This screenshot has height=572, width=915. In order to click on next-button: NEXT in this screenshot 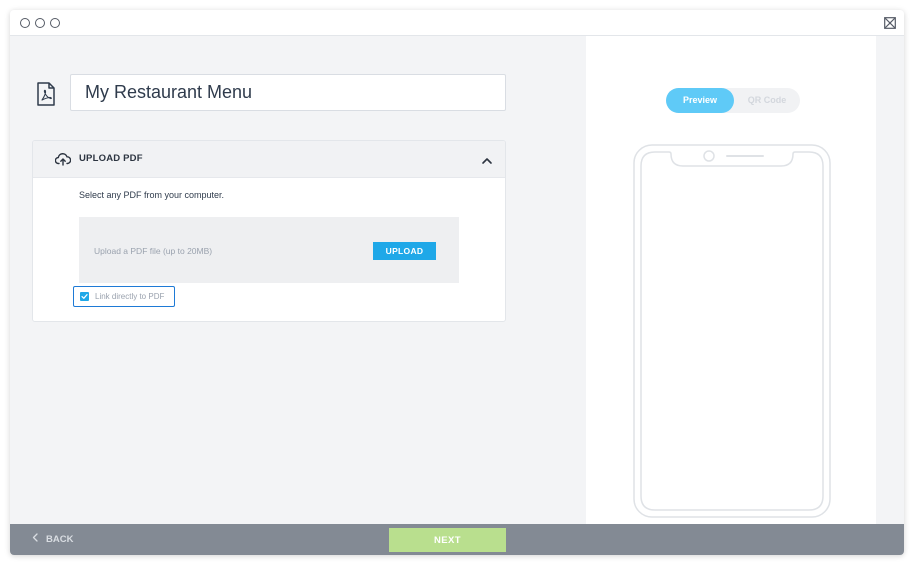, I will do `click(447, 540)`.